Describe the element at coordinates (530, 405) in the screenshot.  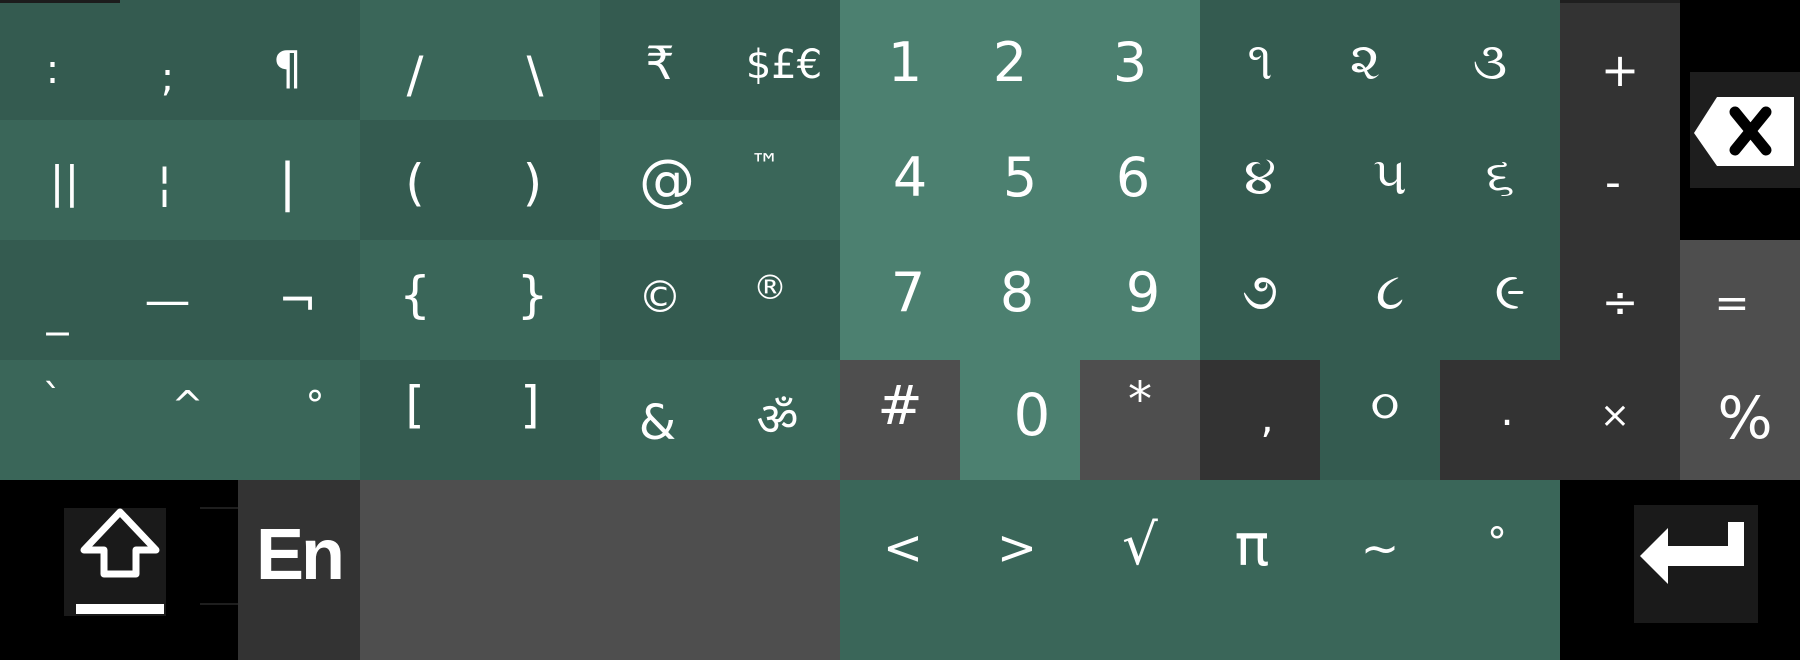
I see `key-close-bracket: ]` at that location.